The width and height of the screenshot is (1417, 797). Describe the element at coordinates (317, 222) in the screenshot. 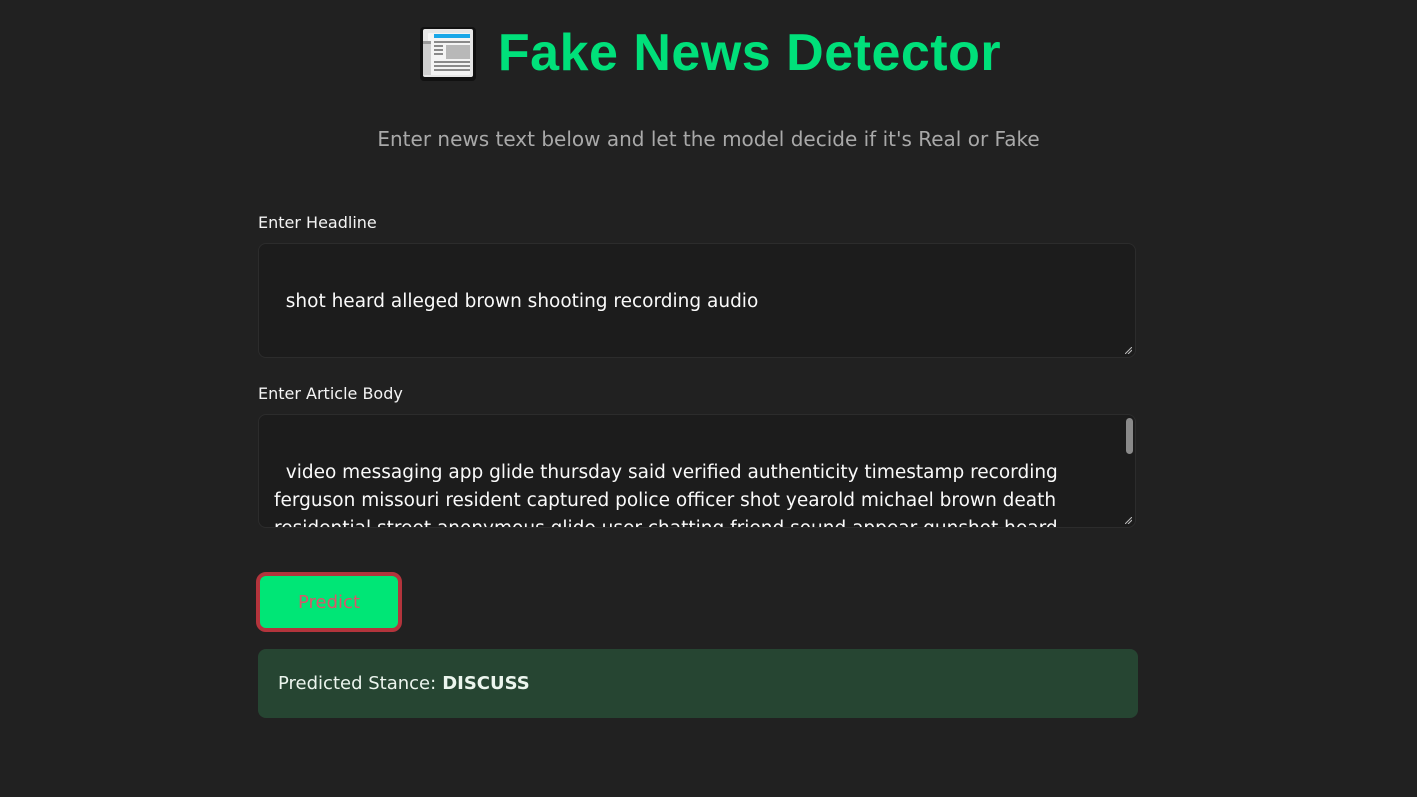

I see `headline-label: Enter Headline` at that location.